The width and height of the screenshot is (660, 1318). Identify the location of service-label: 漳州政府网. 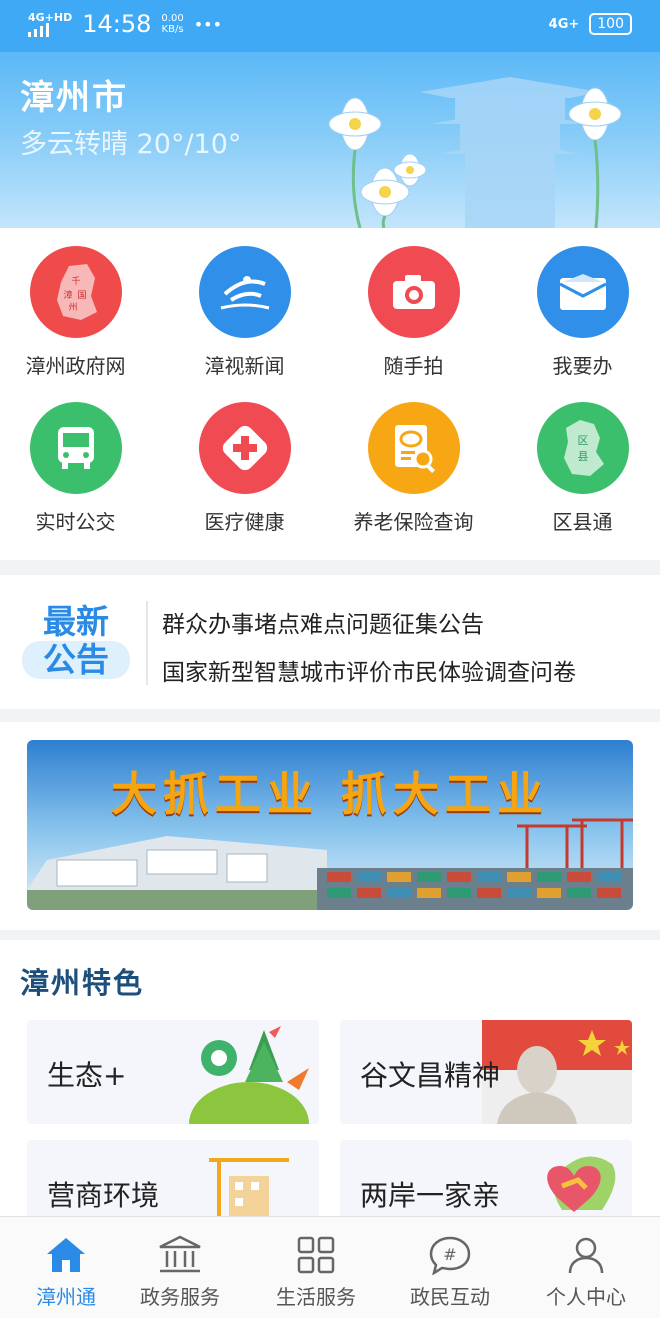
(75, 366).